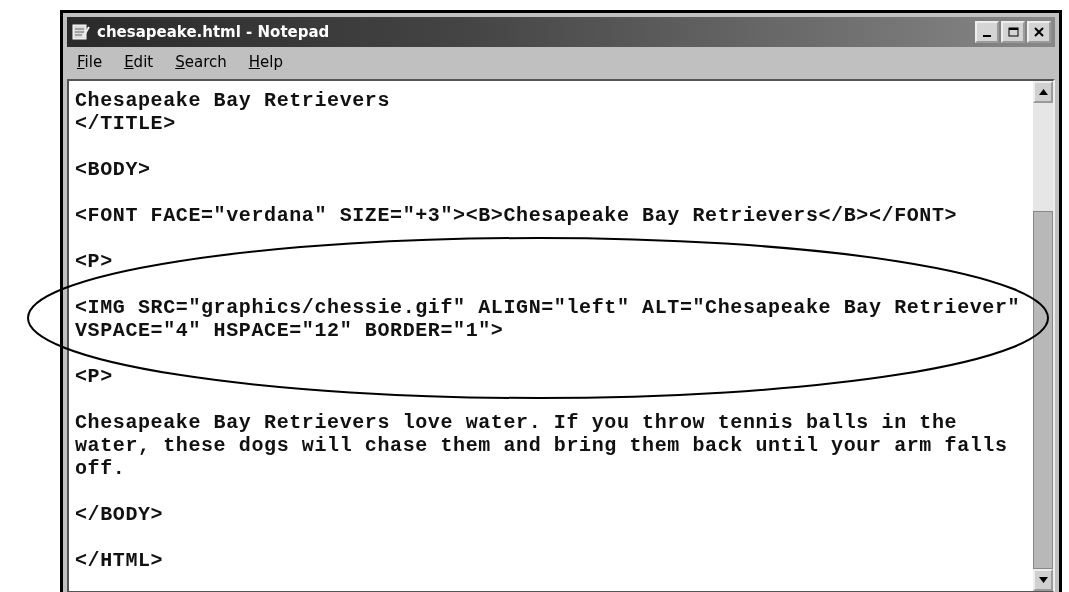  I want to click on code-line: </TITLE>, so click(125, 123).